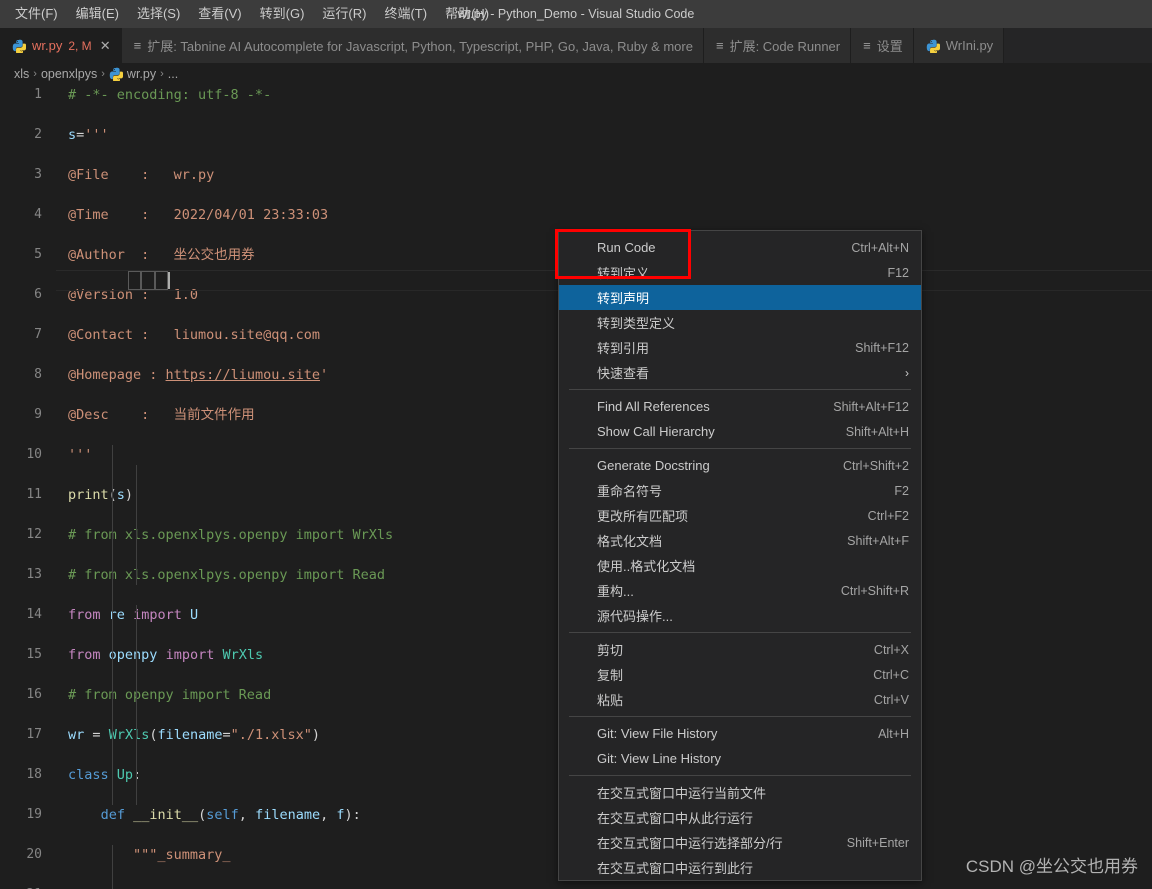  I want to click on context-menu-label: 复制, so click(610, 675).